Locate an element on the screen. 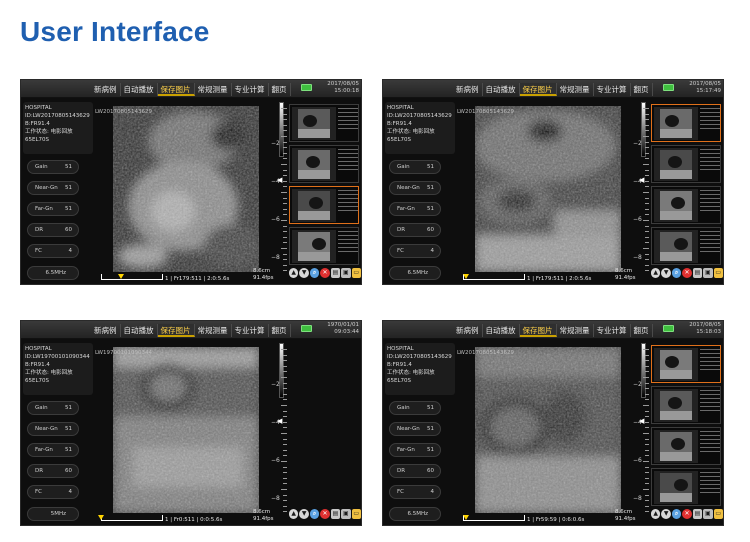  param-button: 5MHz is located at coordinates (53, 514).